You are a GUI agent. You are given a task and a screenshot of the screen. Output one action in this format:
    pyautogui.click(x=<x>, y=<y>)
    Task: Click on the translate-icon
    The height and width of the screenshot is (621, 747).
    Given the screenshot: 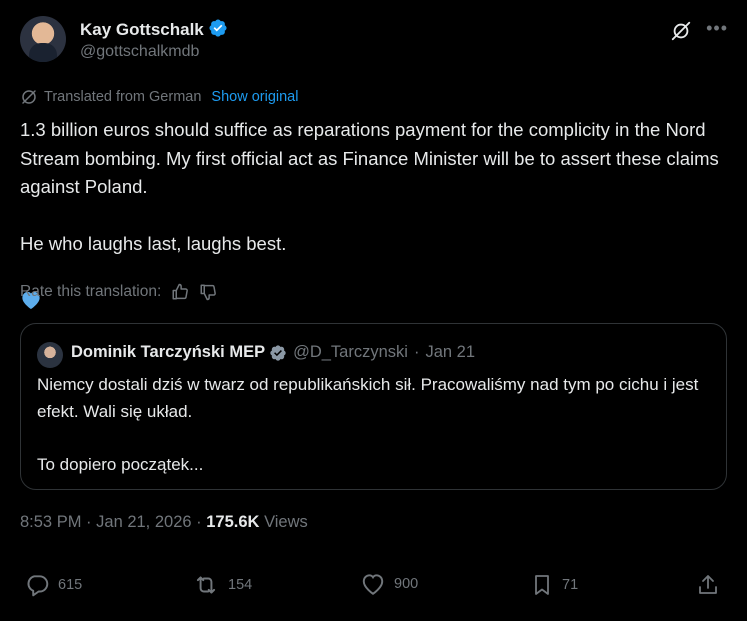 What is the action you would take?
    pyautogui.click(x=29, y=97)
    